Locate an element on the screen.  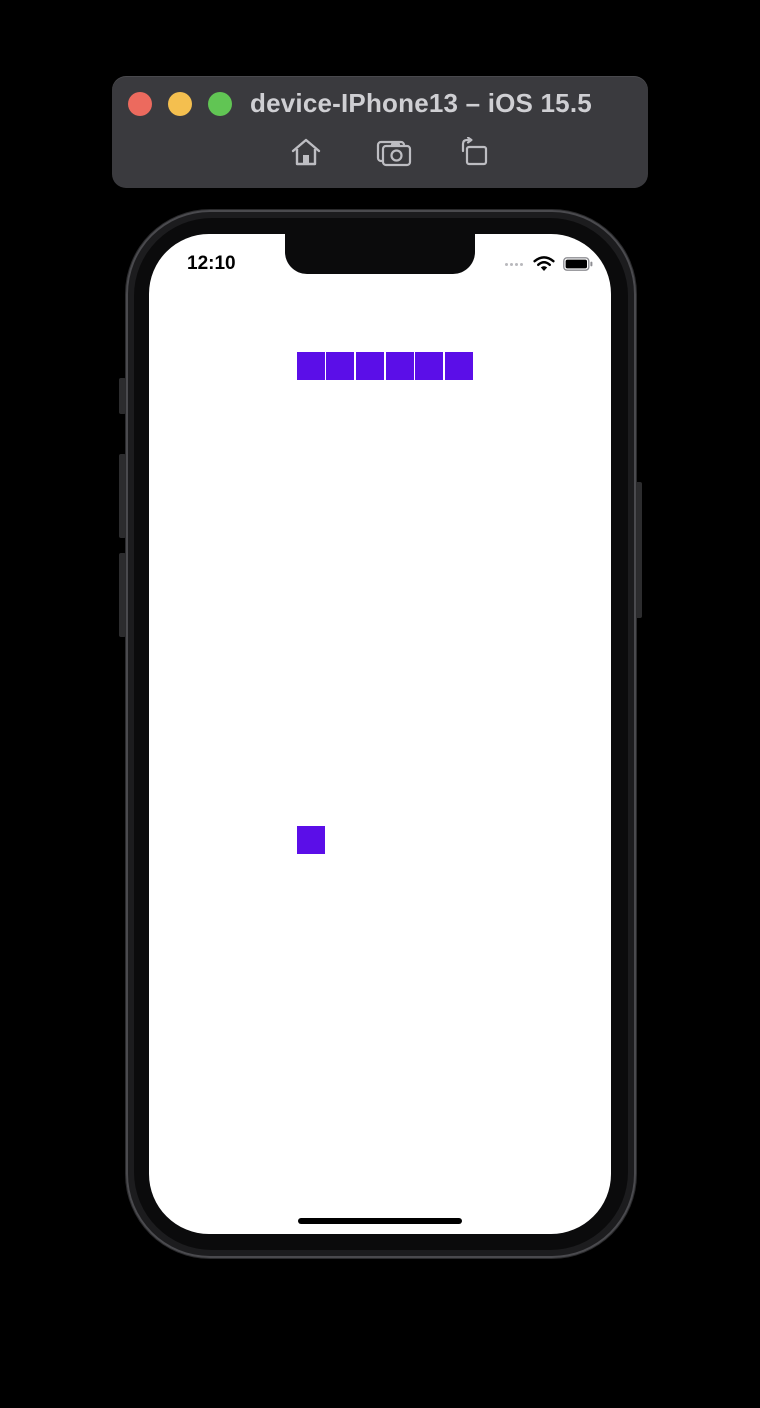
rotate-button is located at coordinates (474, 152).